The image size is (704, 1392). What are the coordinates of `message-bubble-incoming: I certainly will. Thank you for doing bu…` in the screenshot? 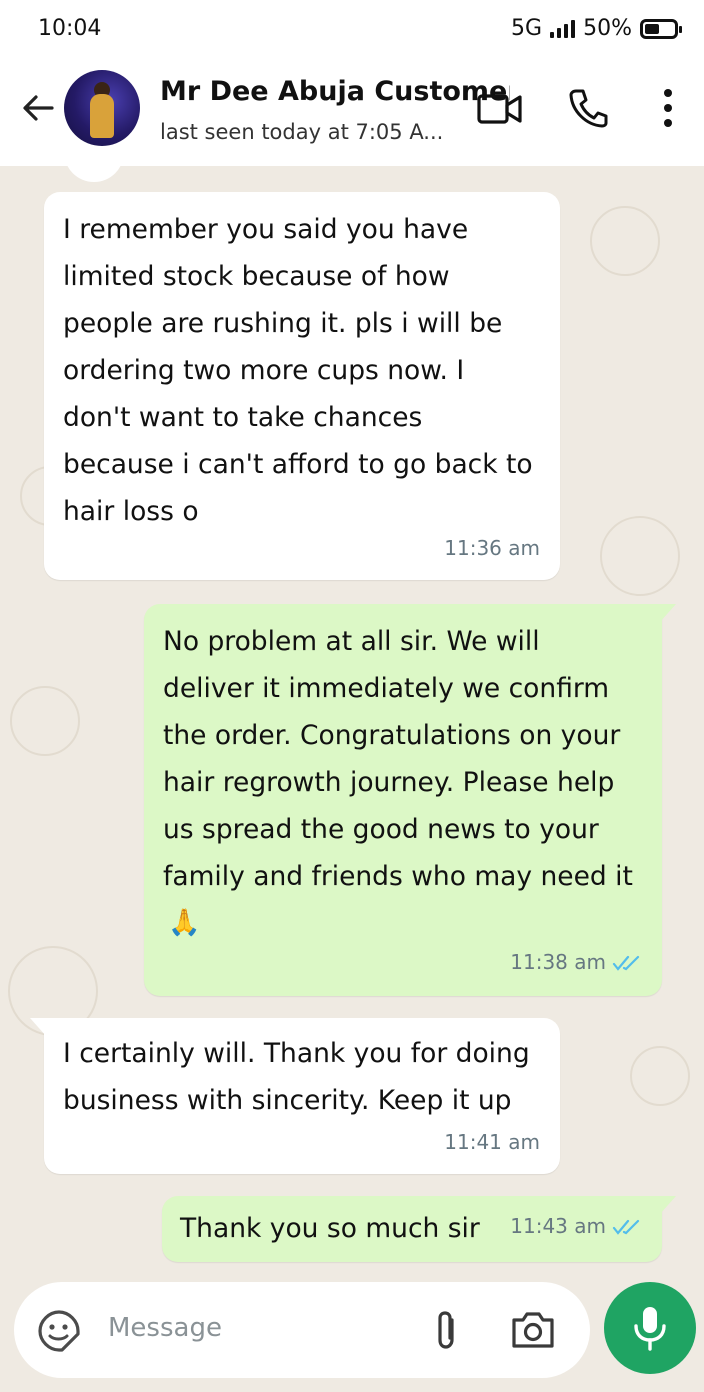 It's located at (295, 1096).